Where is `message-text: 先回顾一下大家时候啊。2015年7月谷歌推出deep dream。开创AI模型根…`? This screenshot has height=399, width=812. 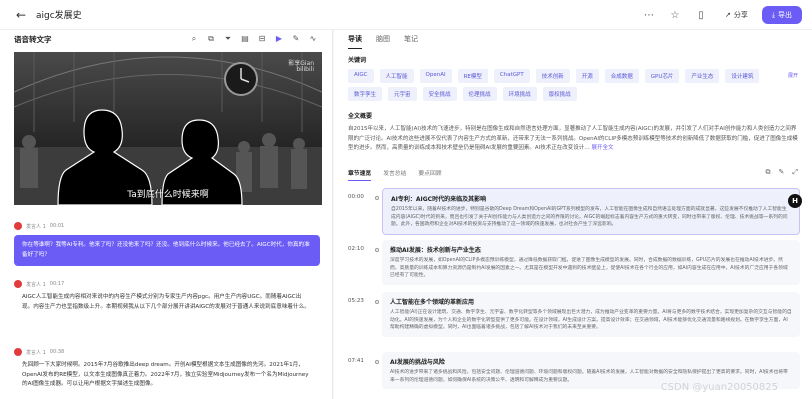 message-text: 先回顾一下大家时候啊。2015年7月谷歌推出deep dream。开创AI模型根… is located at coordinates (165, 374).